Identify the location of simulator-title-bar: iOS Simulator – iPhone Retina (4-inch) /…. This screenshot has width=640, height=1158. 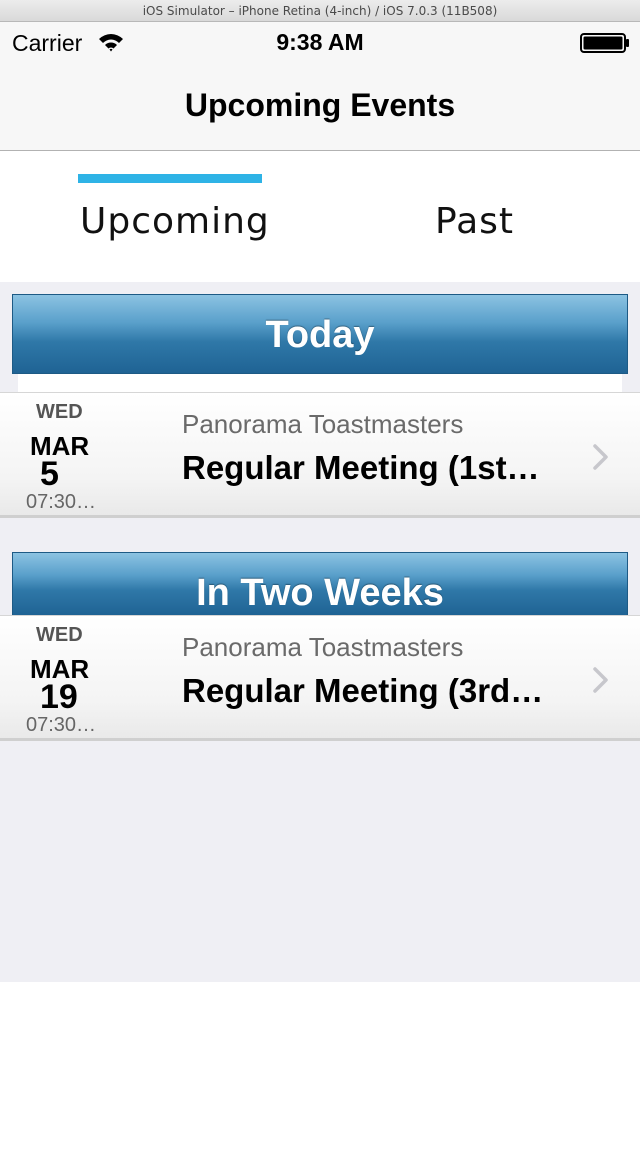
(320, 11).